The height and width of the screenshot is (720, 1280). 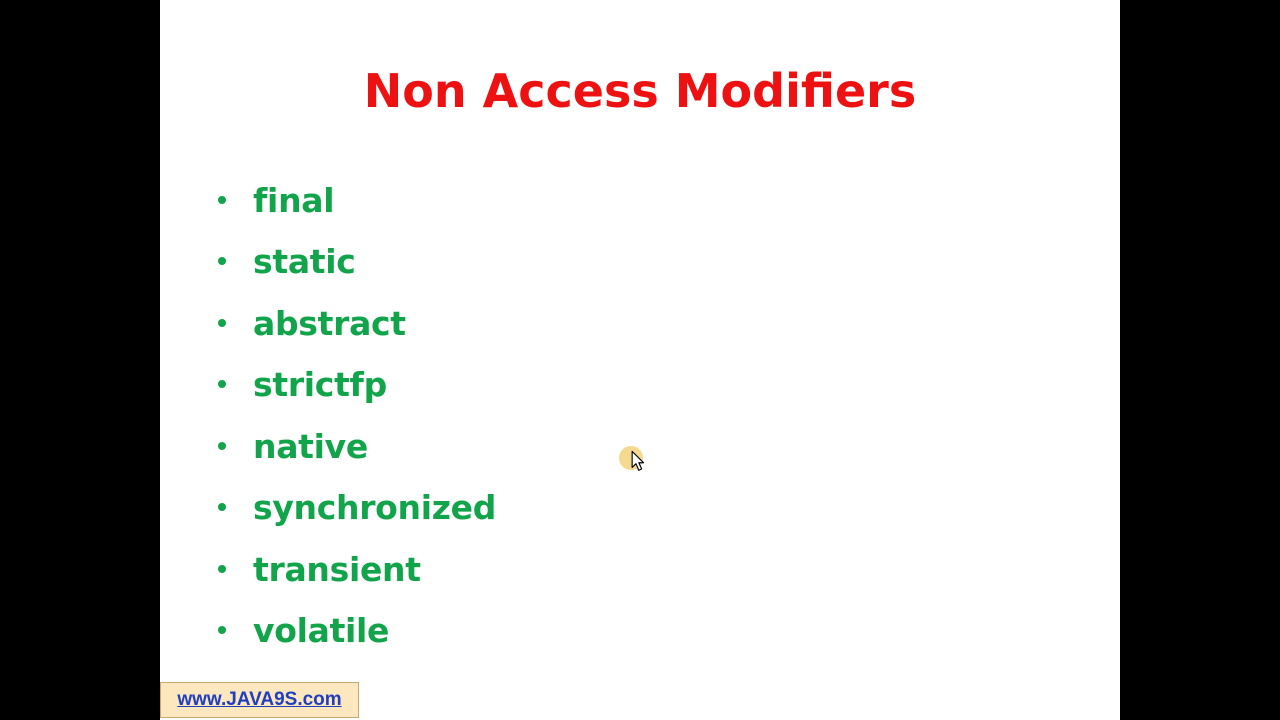 What do you see at coordinates (320, 385) in the screenshot?
I see `bullet-text: strictfp` at bounding box center [320, 385].